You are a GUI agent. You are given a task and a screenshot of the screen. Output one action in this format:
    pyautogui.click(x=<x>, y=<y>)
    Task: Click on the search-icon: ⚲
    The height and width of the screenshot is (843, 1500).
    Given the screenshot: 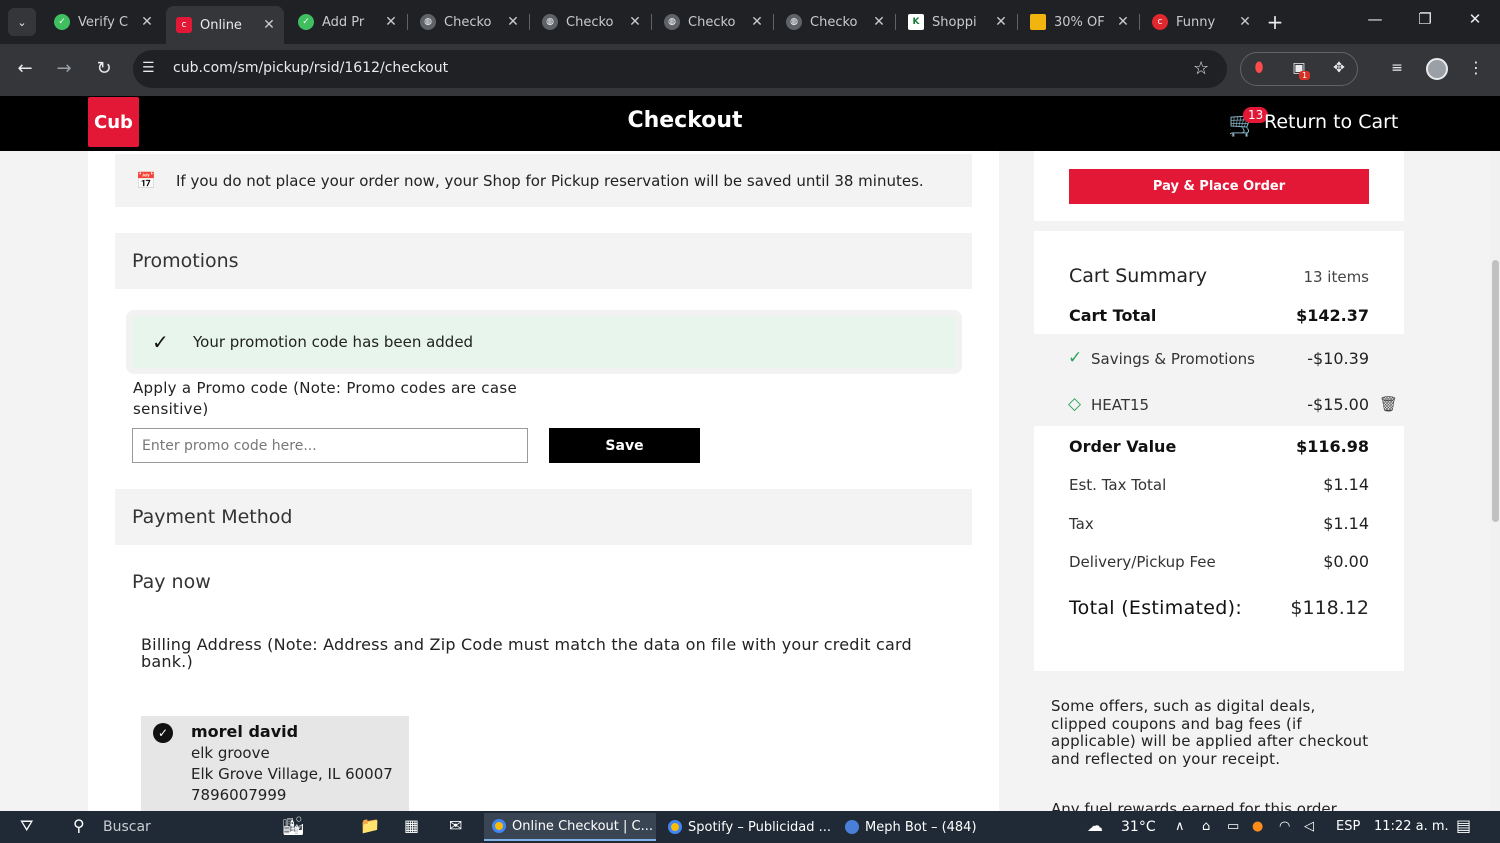 What is the action you would take?
    pyautogui.click(x=79, y=825)
    